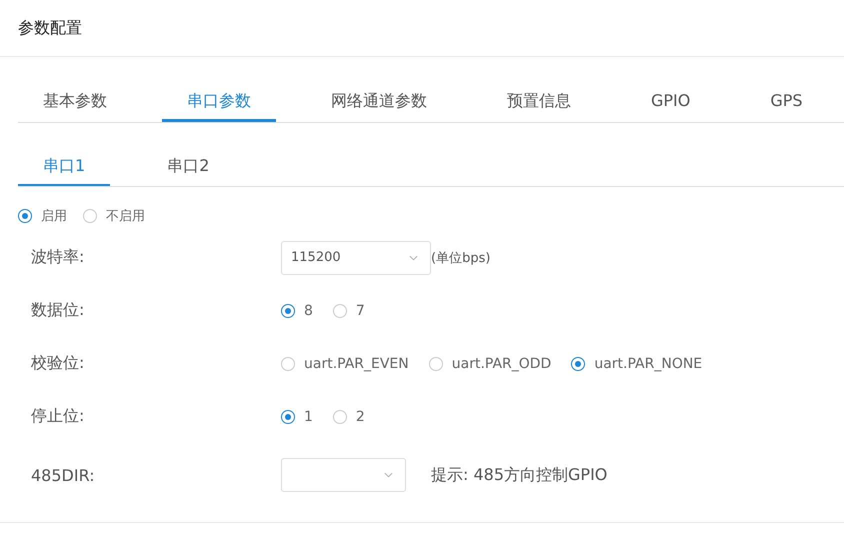  What do you see at coordinates (64, 167) in the screenshot?
I see `sub-tab: 串口1` at bounding box center [64, 167].